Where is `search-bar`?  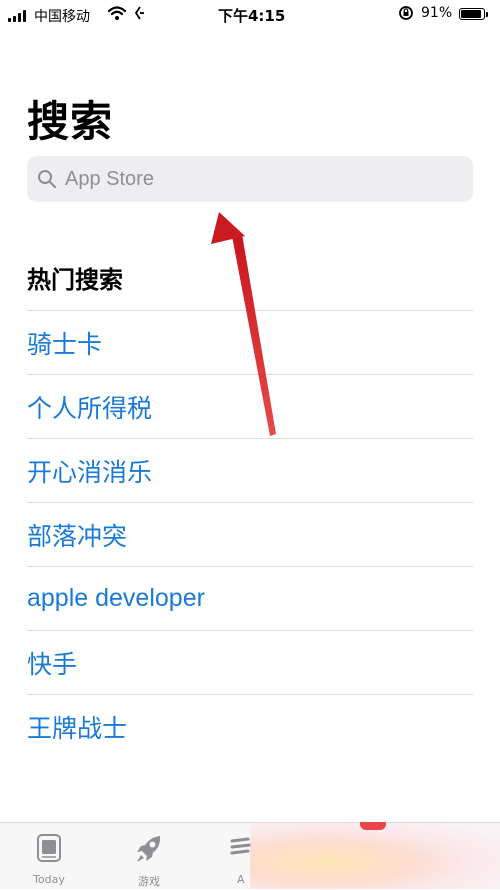
search-bar is located at coordinates (250, 179).